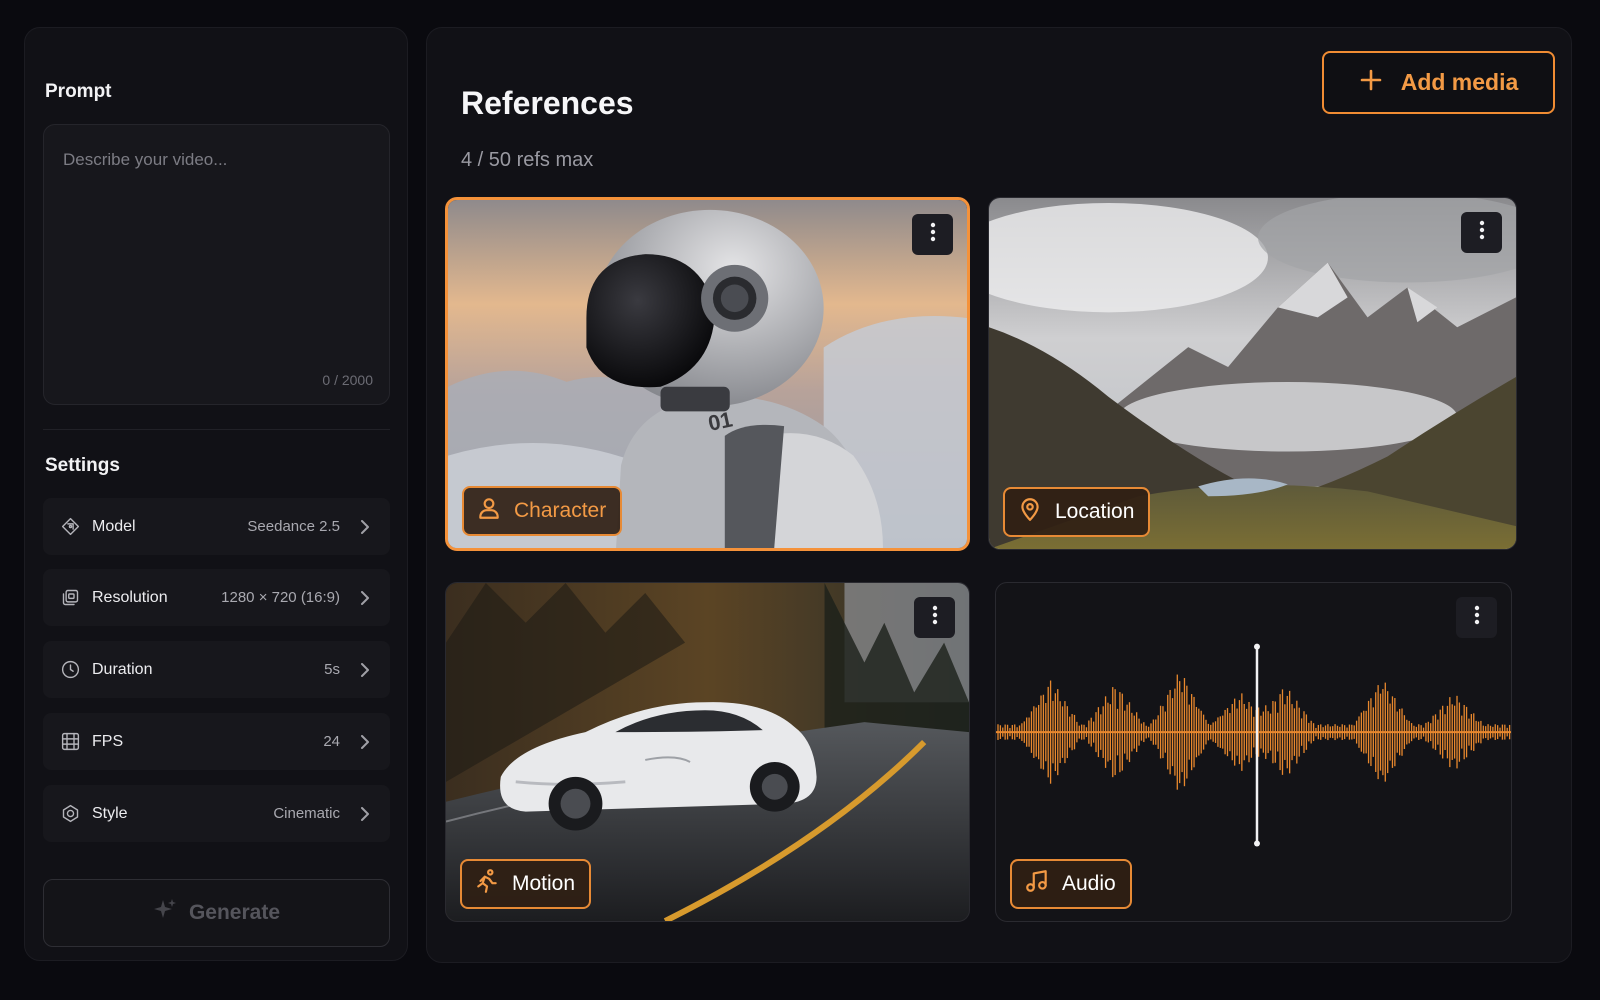 The width and height of the screenshot is (1600, 1000). Describe the element at coordinates (1037, 884) in the screenshot. I see `music-note-icon` at that location.